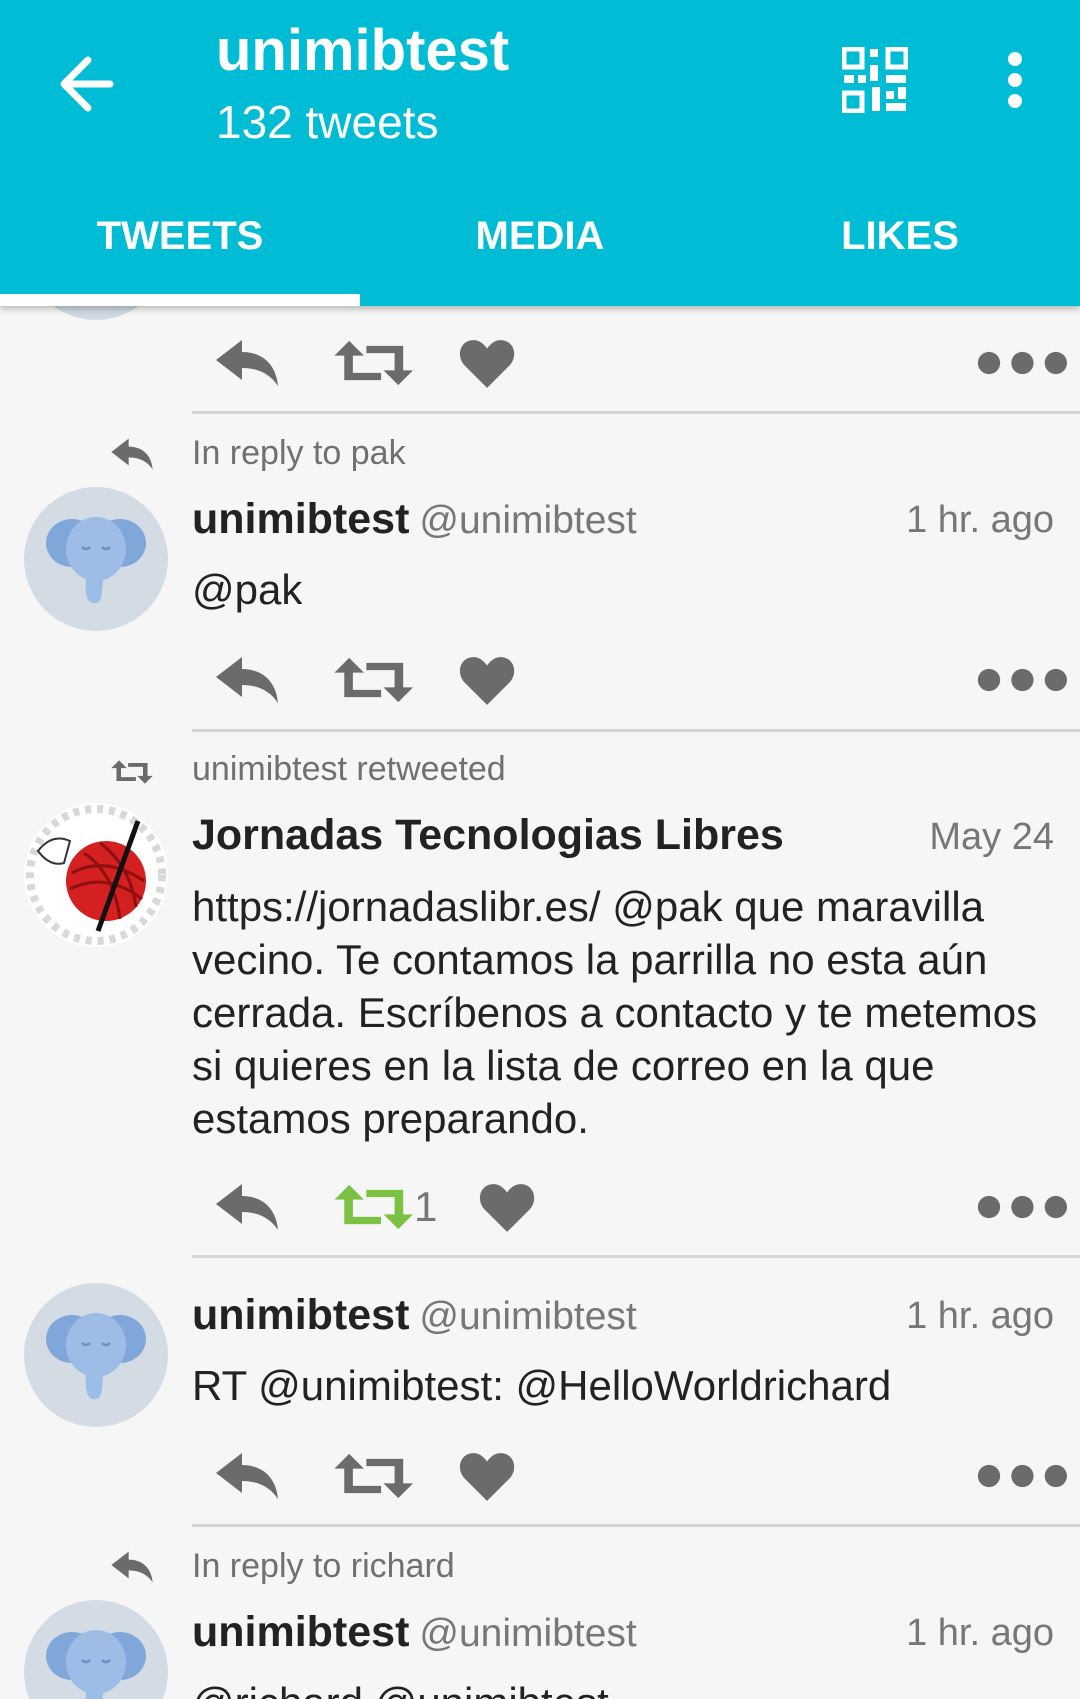  Describe the element at coordinates (875, 80) in the screenshot. I see `qr-code-icon` at that location.